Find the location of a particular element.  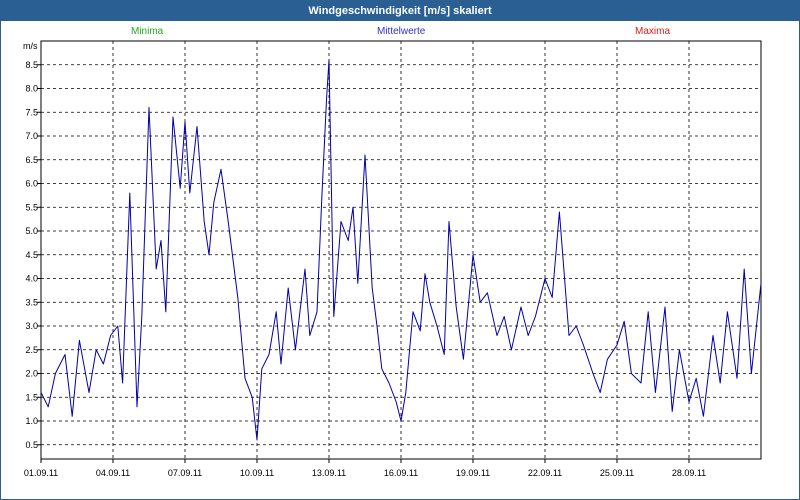

y-tick-label: 8.0 is located at coordinates (31, 89).